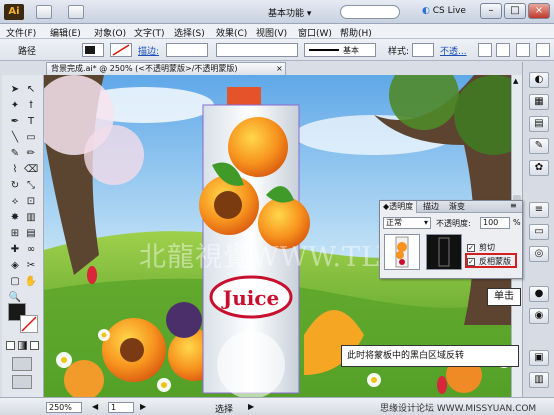 This screenshot has height=415, width=554. What do you see at coordinates (65, 32) in the screenshot?
I see `menu-edit: 编辑(E)` at bounding box center [65, 32].